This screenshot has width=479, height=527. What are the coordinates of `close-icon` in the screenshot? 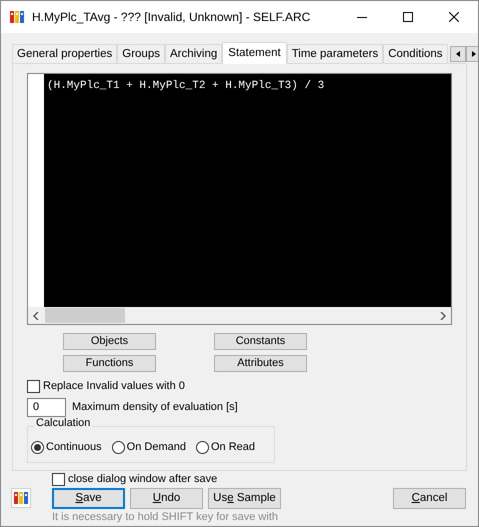 It's located at (454, 17).